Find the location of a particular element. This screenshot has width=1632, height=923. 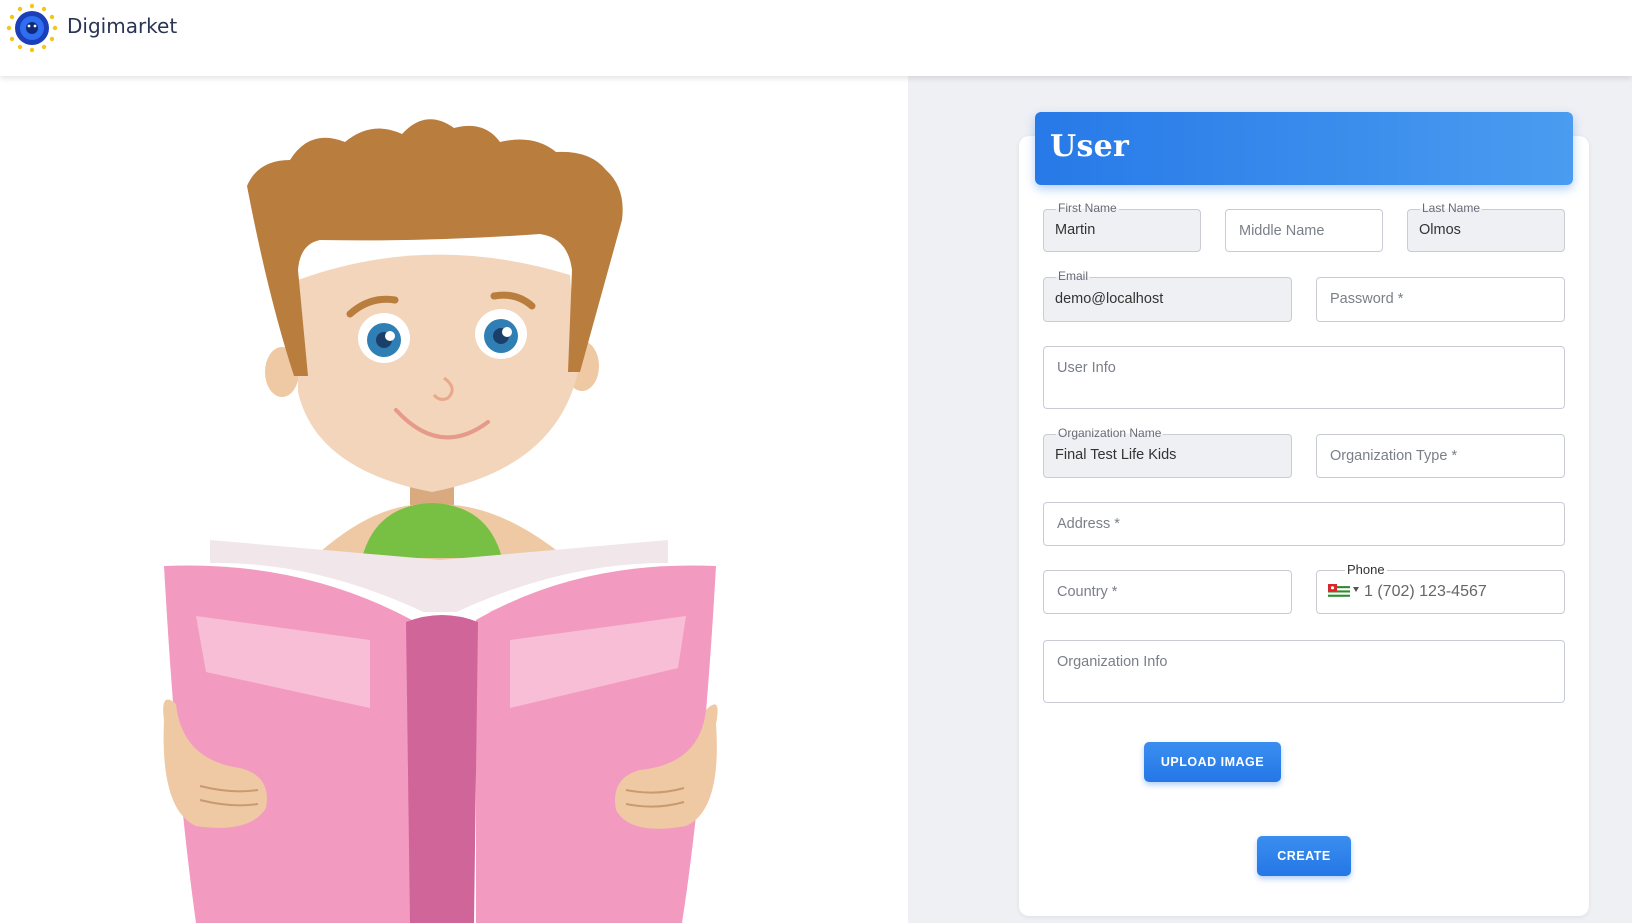

organization-name-field: Organization Name Final Test Life Kids is located at coordinates (1167, 452).